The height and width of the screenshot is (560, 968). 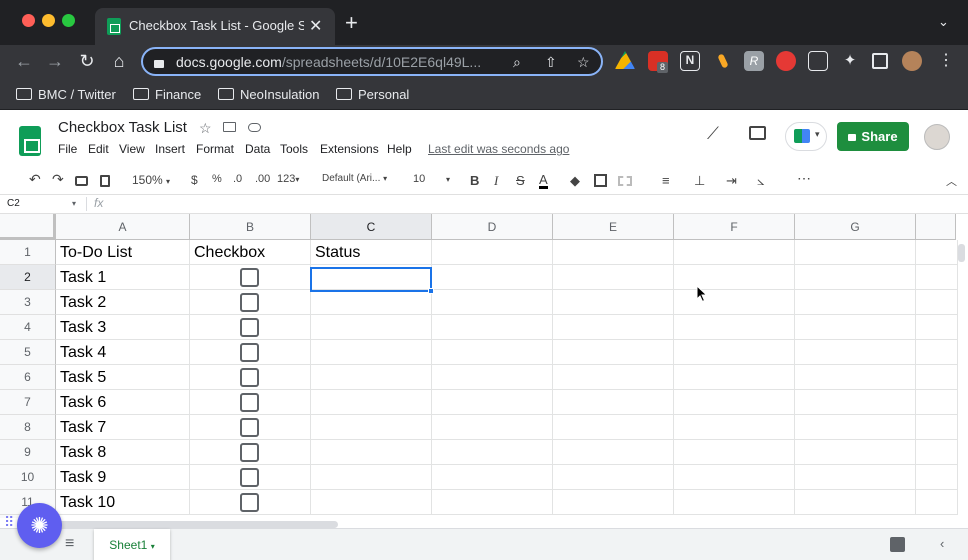 I want to click on task-cell: Task 2, so click(x=123, y=302).